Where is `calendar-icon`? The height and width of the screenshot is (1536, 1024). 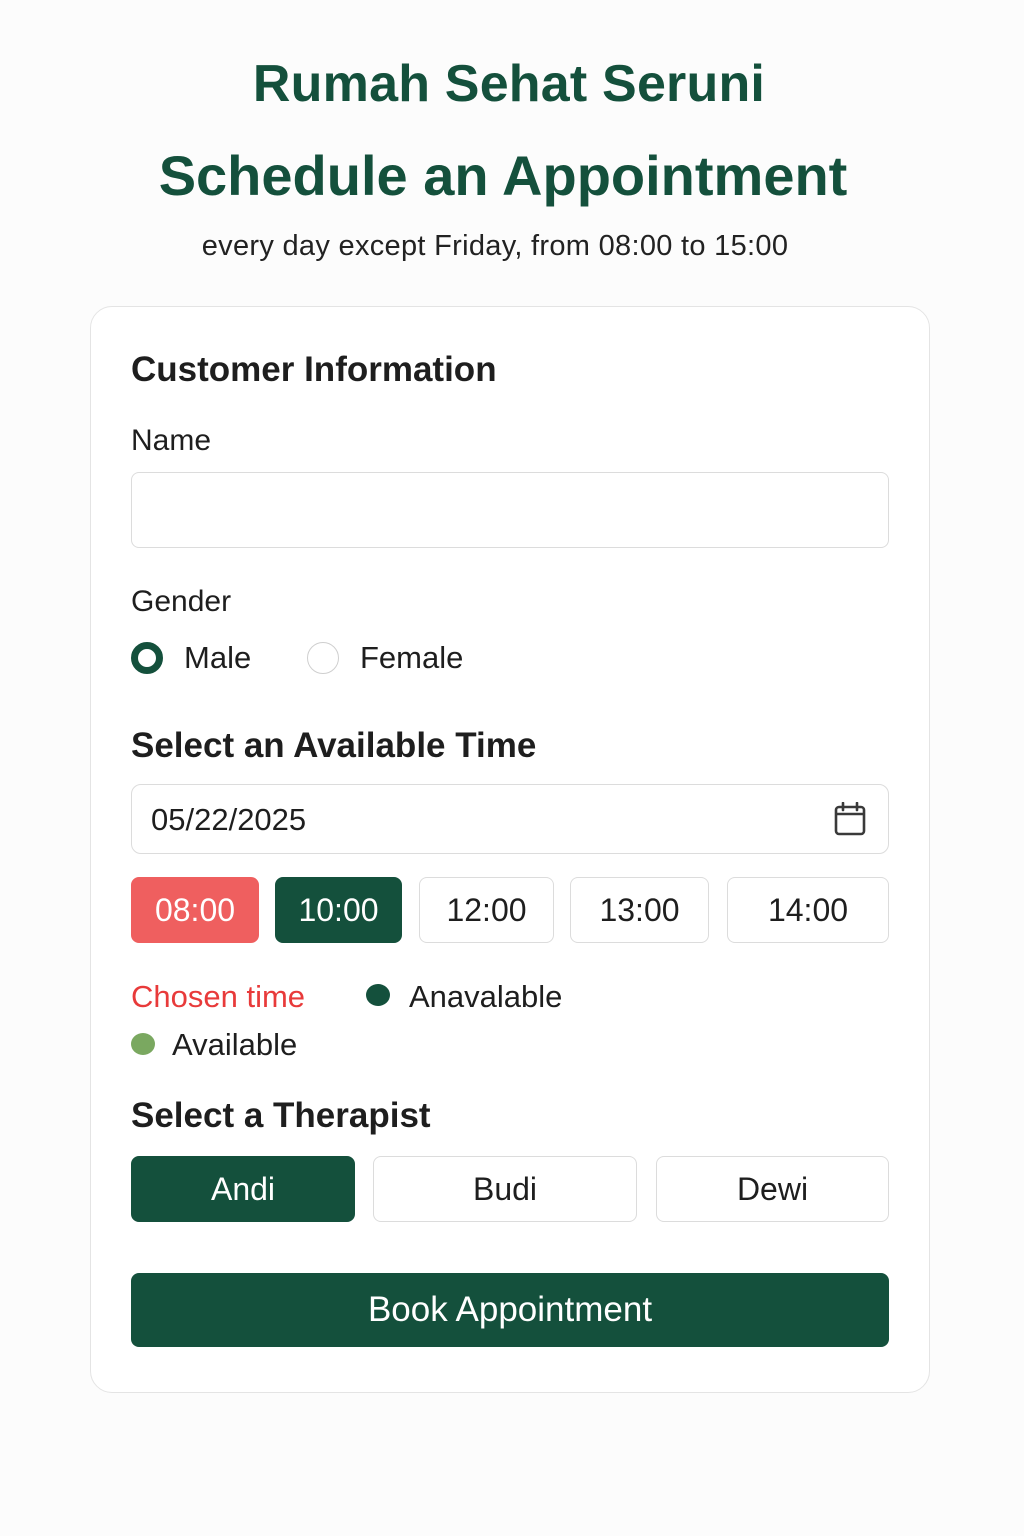 calendar-icon is located at coordinates (850, 818).